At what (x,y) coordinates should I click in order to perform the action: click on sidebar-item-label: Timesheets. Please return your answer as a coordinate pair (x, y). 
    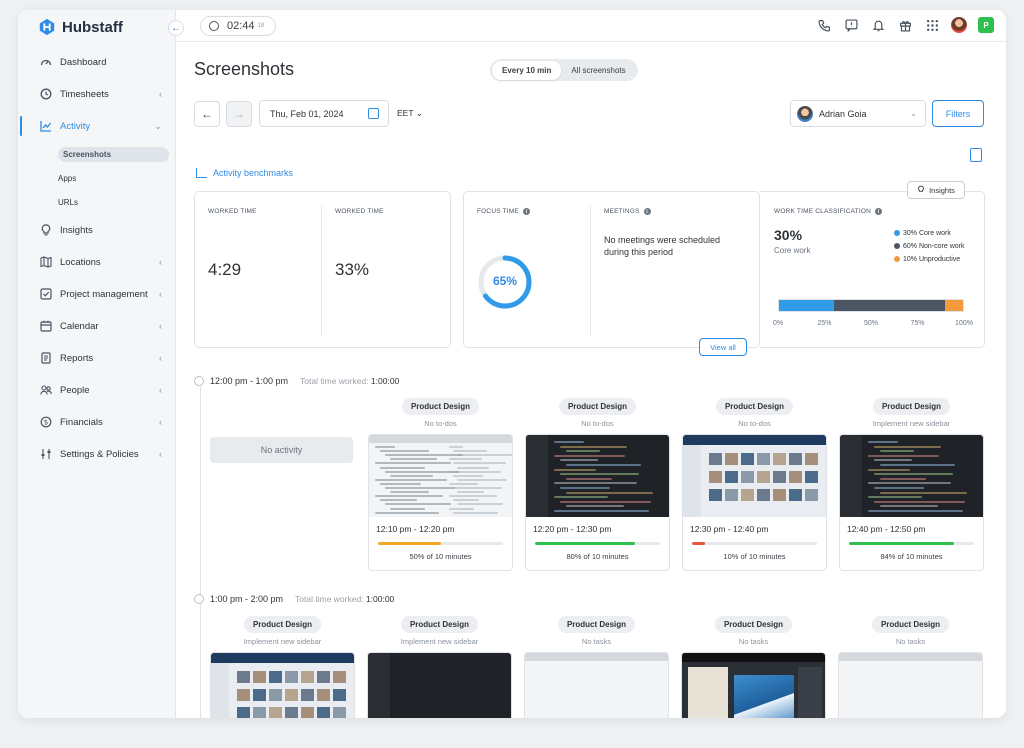
    Looking at the image, I should click on (84, 94).